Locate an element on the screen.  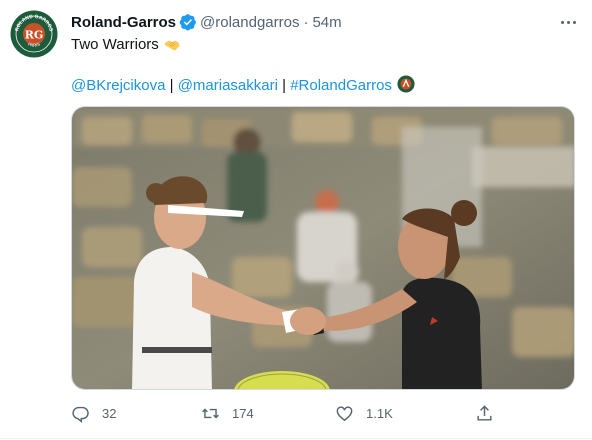
reply-icon is located at coordinates (80, 414).